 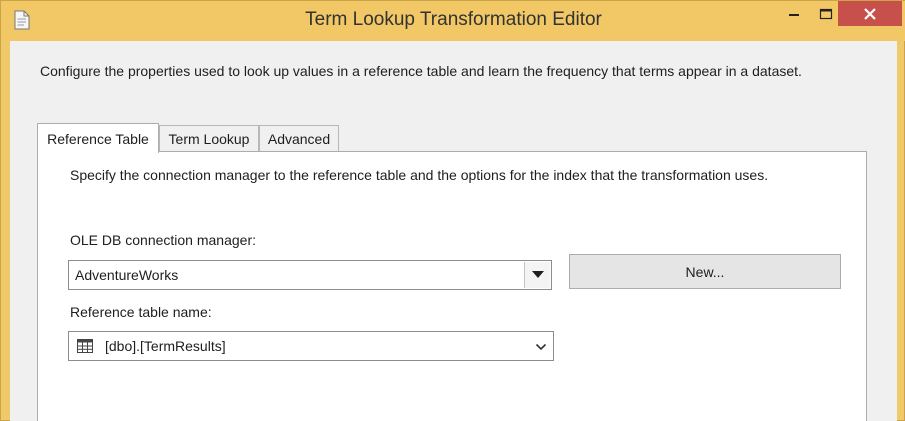 What do you see at coordinates (163, 240) in the screenshot?
I see `connection-manager-label: OLE DB connection manager:` at bounding box center [163, 240].